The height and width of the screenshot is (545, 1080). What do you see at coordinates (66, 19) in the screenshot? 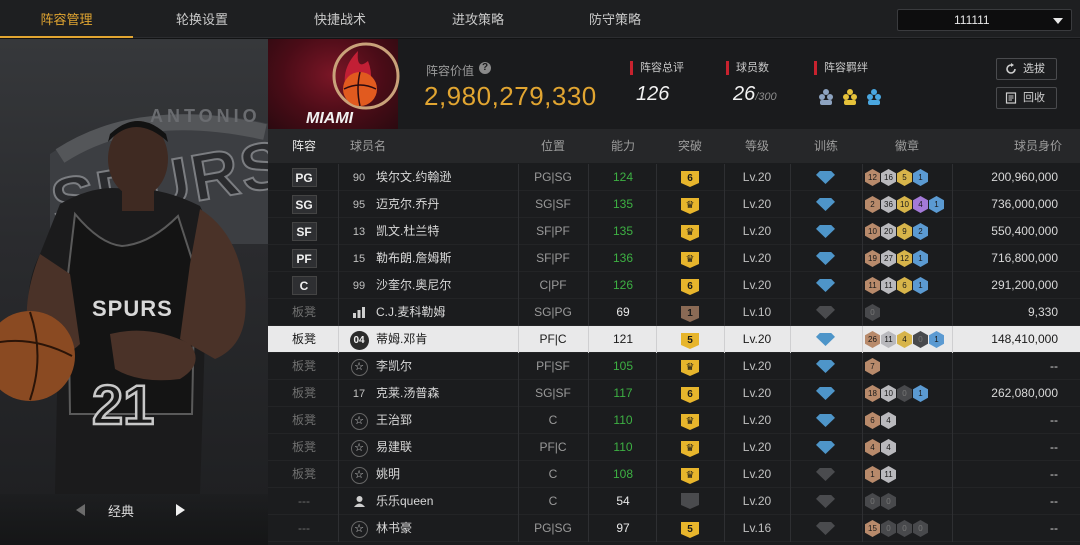
I see `tab-lineup-management: 阵容管理` at bounding box center [66, 19].